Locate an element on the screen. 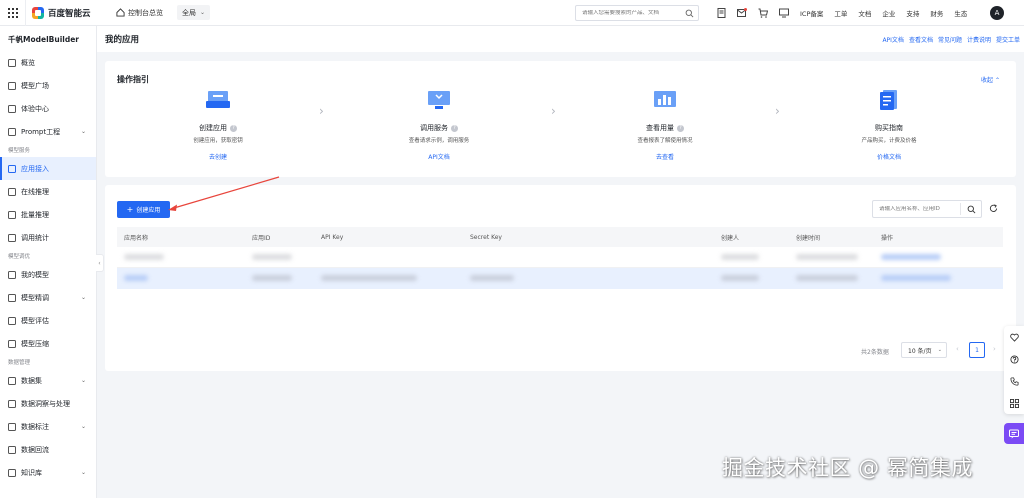 Image resolution: width=1024 pixels, height=498 pixels. watermark: 掘金技术社区 @ 幂简集成 is located at coordinates (847, 468).